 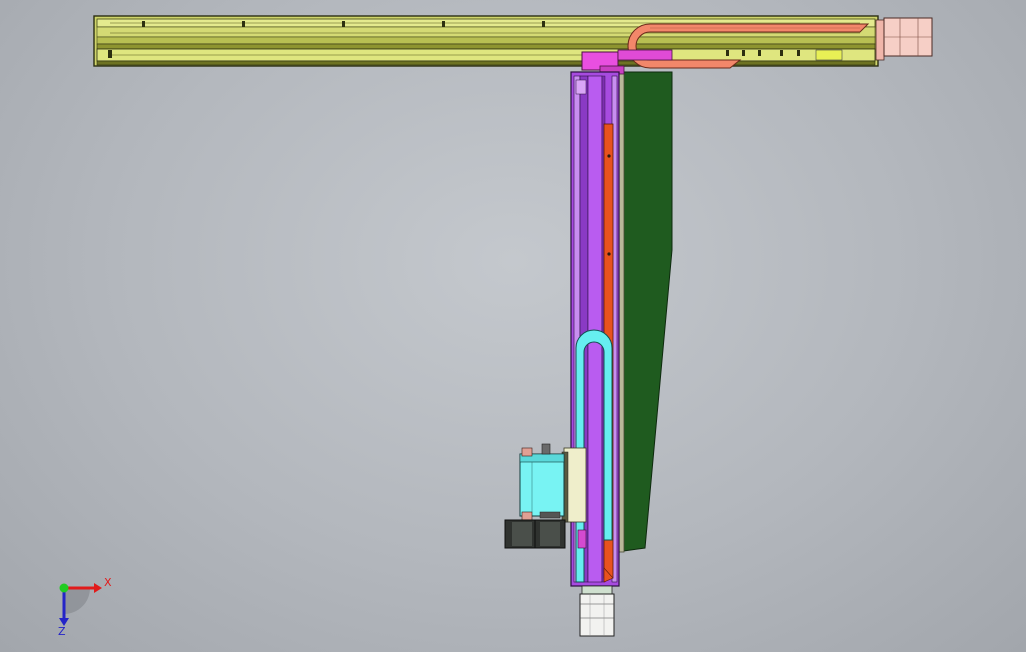 What do you see at coordinates (98, 588) in the screenshot?
I see `x-axis-arrowhead` at bounding box center [98, 588].